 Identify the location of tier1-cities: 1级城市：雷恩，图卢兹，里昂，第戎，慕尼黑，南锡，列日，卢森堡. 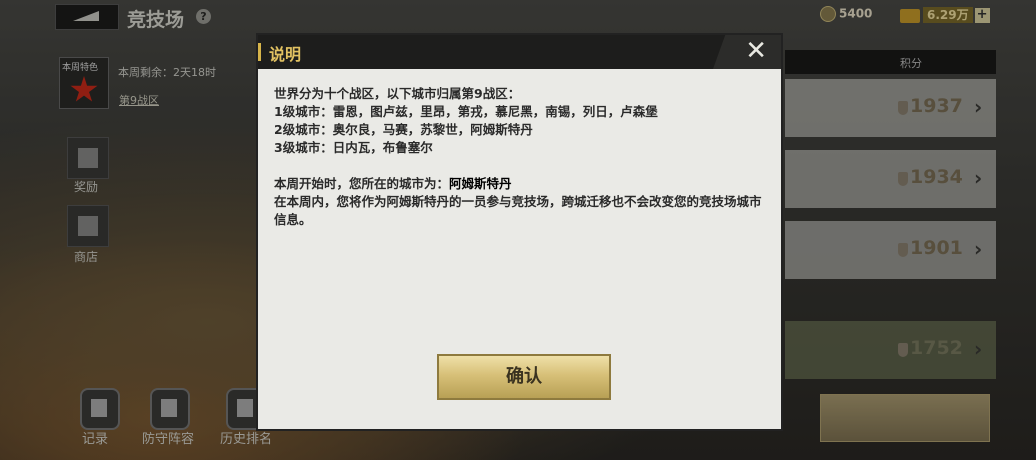
(466, 111).